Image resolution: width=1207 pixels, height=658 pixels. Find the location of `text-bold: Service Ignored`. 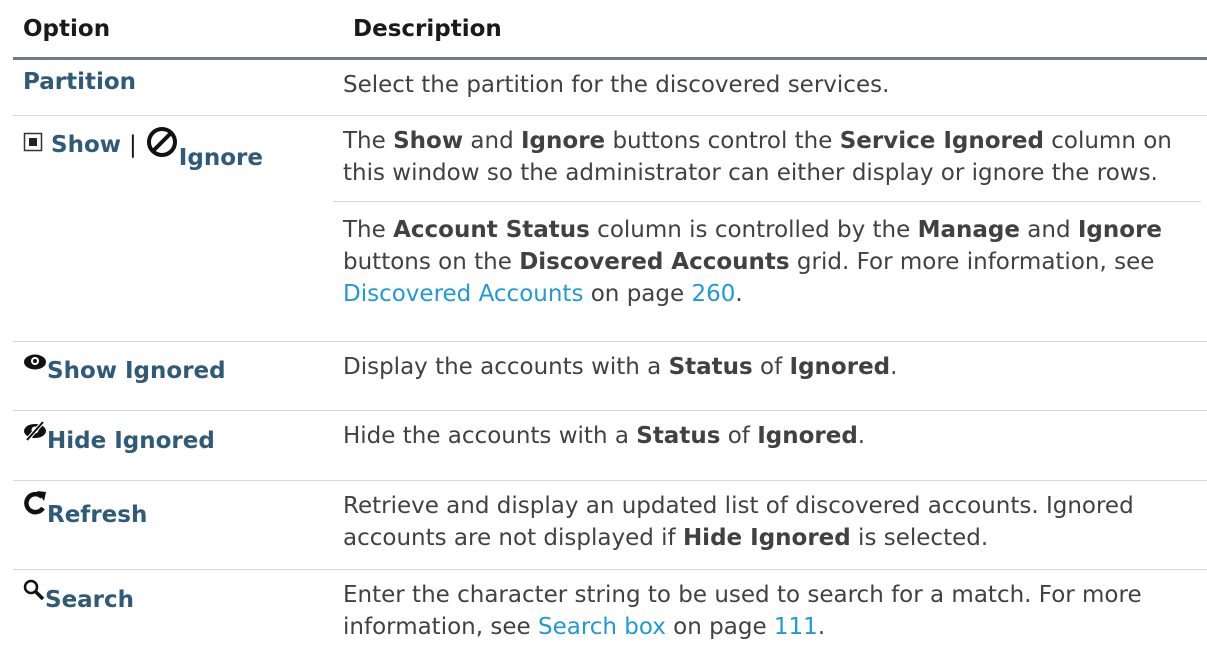

text-bold: Service Ignored is located at coordinates (941, 141).